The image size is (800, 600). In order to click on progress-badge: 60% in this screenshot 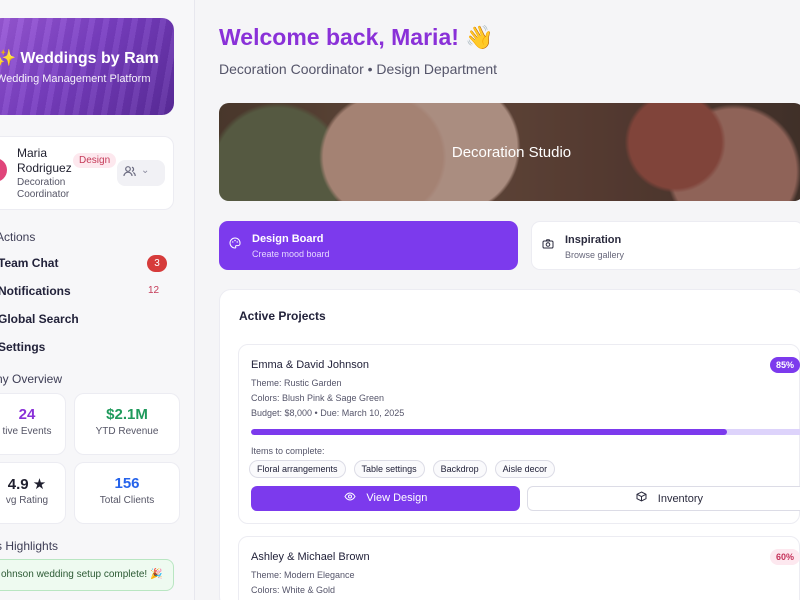, I will do `click(784, 557)`.